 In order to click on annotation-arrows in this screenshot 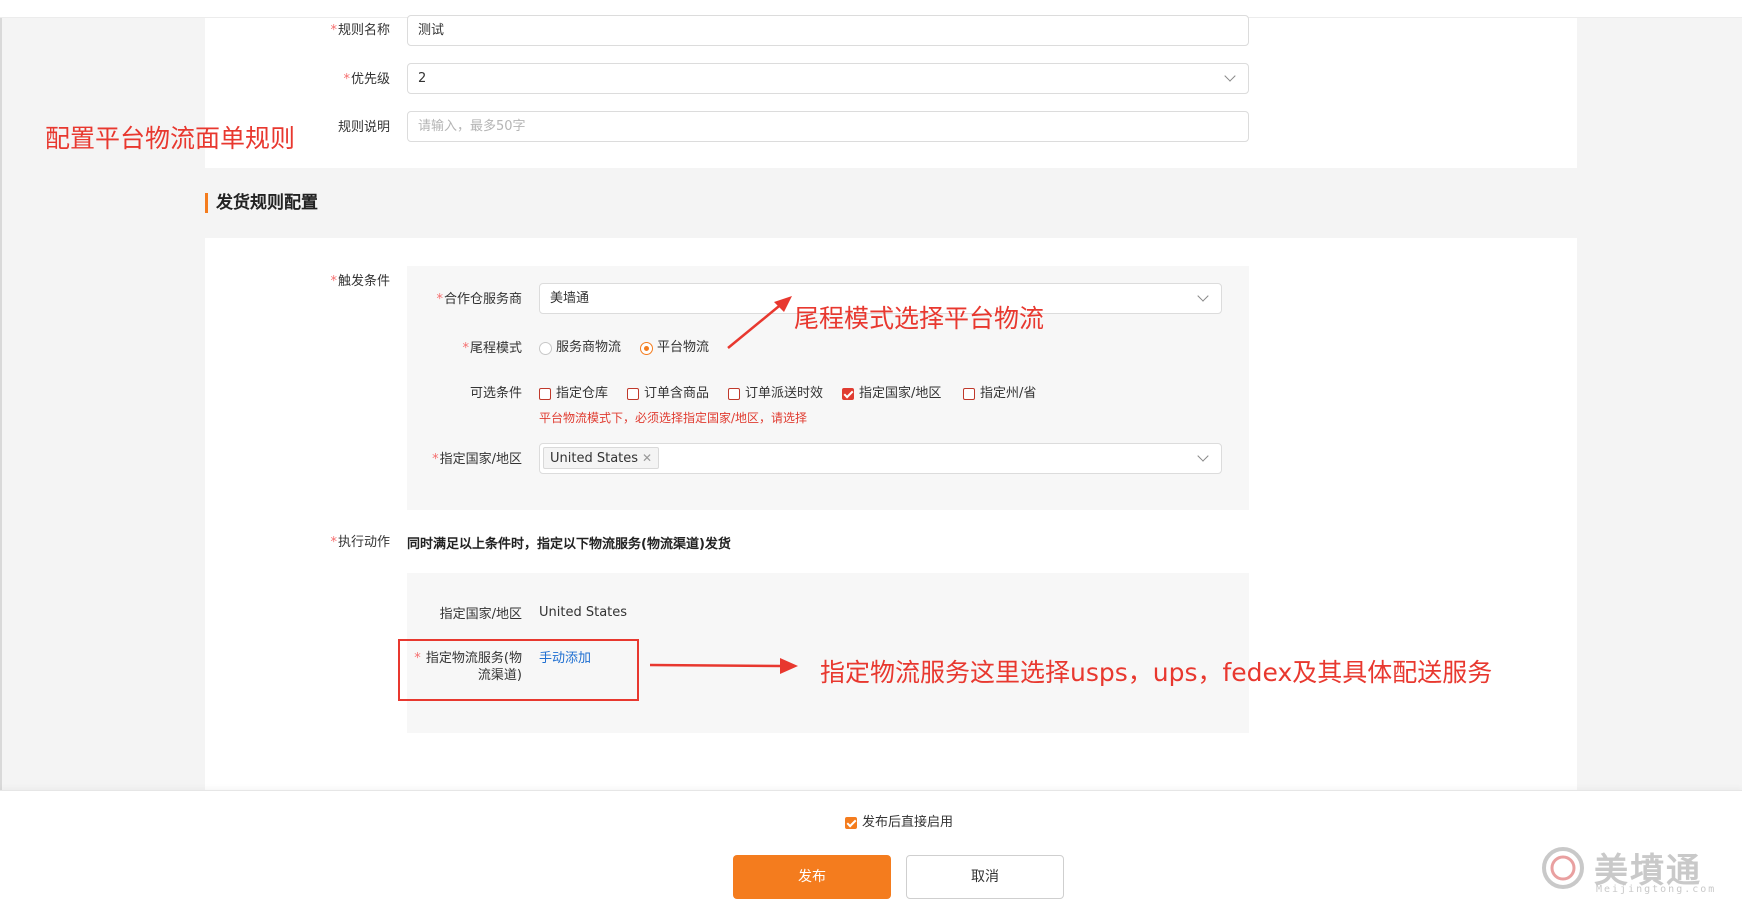, I will do `click(723, 485)`.